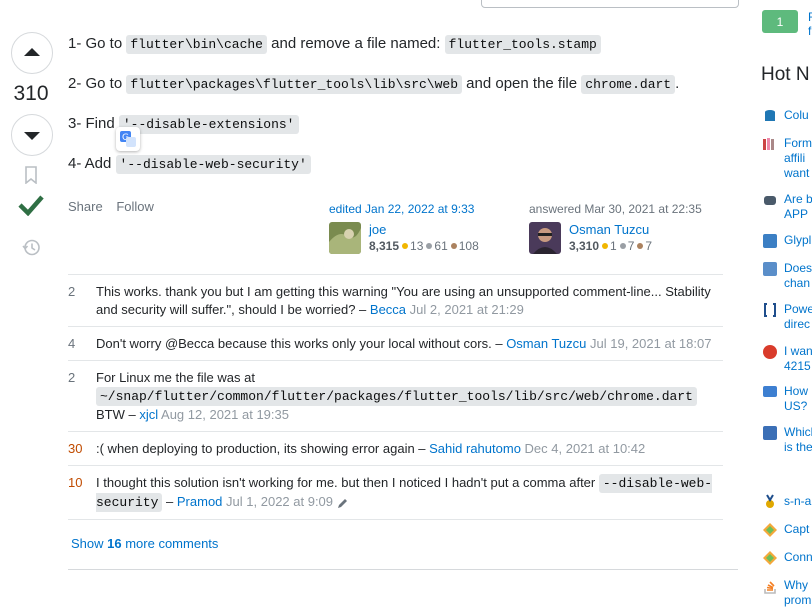 This screenshot has width=812, height=608. What do you see at coordinates (75, 448) in the screenshot?
I see `comment-score: 30` at bounding box center [75, 448].